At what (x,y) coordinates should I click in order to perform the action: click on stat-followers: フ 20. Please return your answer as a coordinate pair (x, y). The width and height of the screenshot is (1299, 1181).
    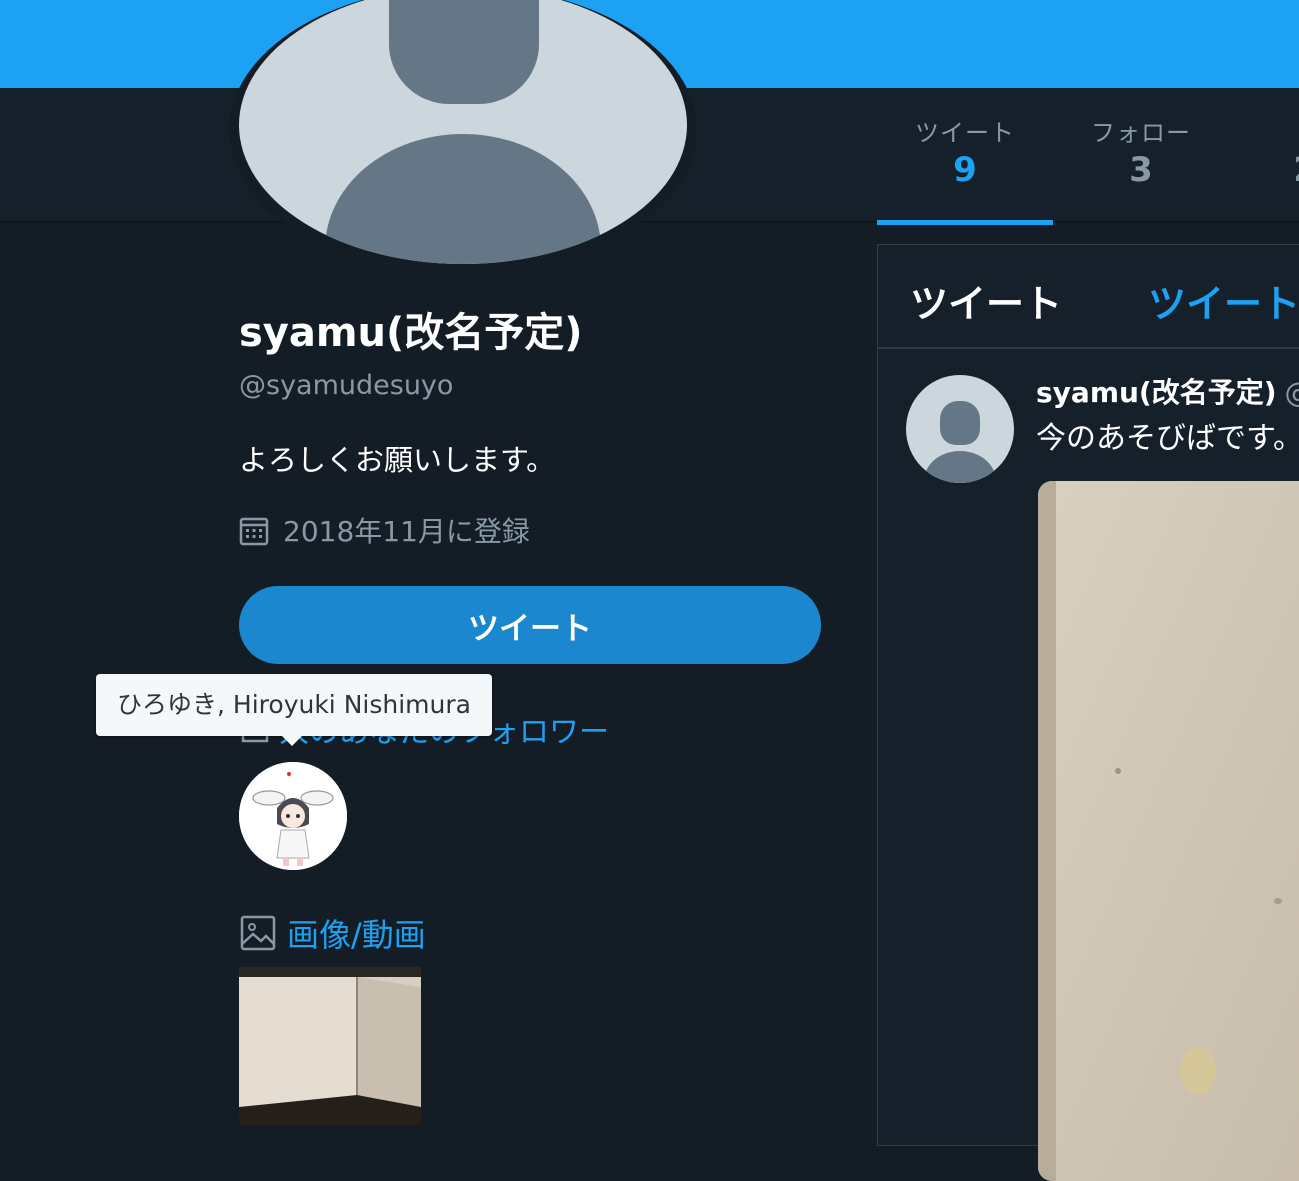
    Looking at the image, I should click on (1264, 167).